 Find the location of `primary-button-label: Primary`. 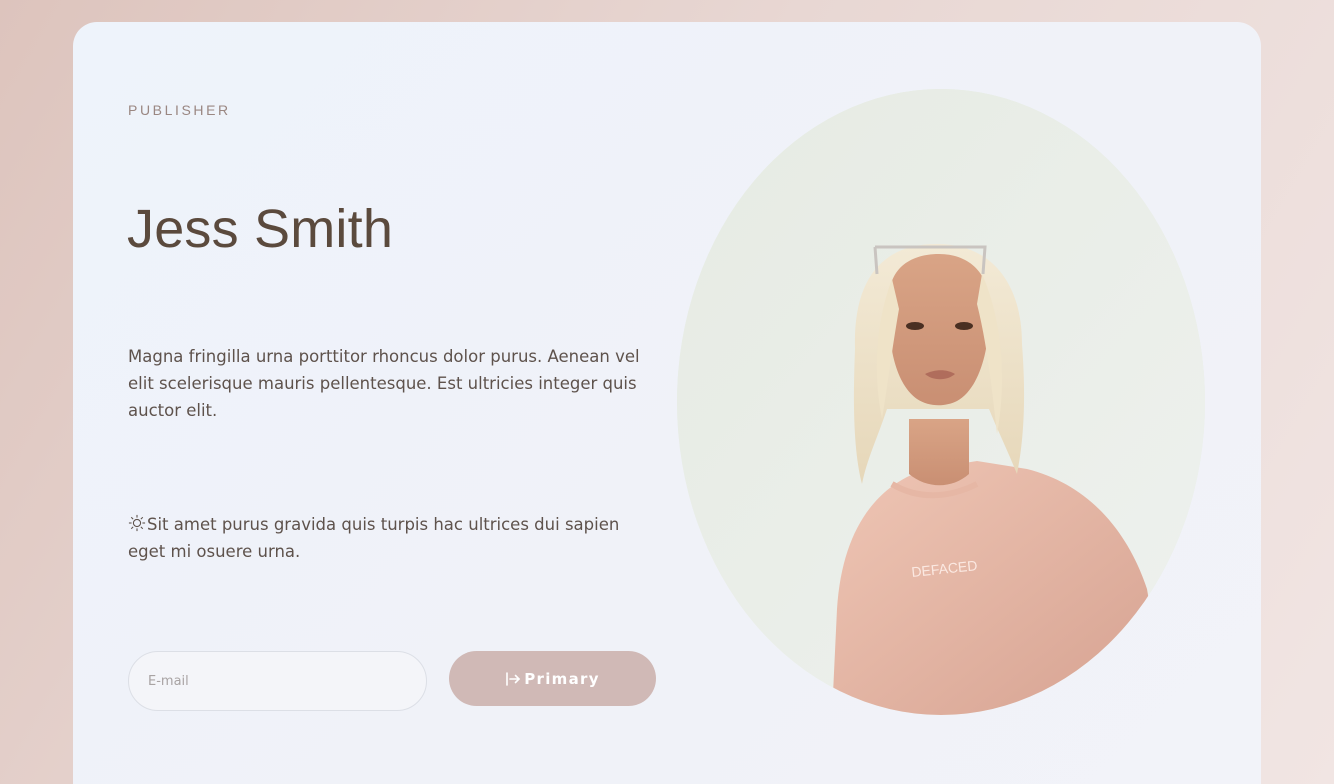

primary-button-label: Primary is located at coordinates (562, 678).